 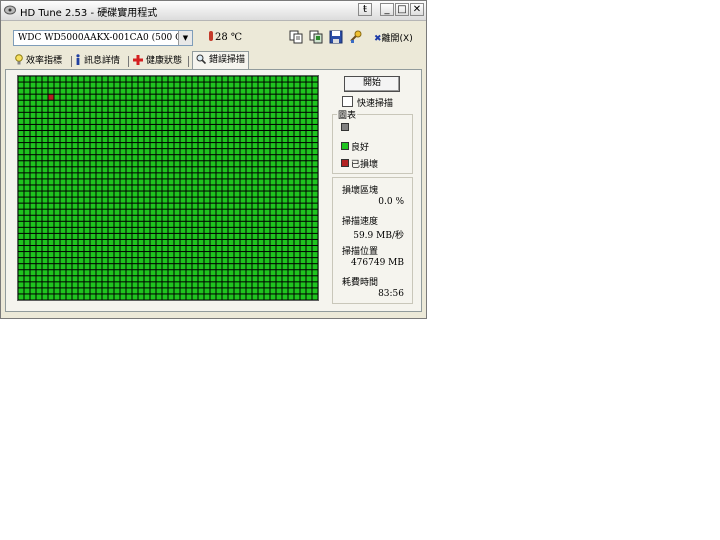 I want to click on quick-scan-checkbox, so click(x=347, y=101).